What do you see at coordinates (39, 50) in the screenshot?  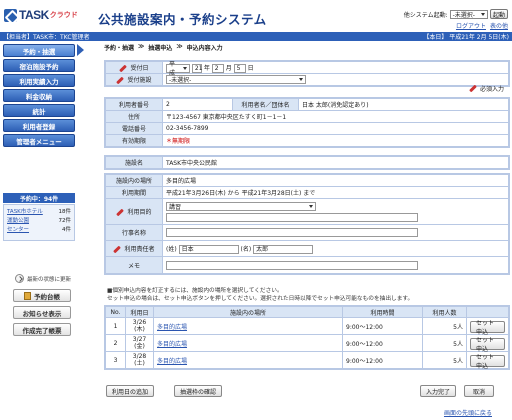 I see `sidebar-item-reservation: 予約・抽選` at bounding box center [39, 50].